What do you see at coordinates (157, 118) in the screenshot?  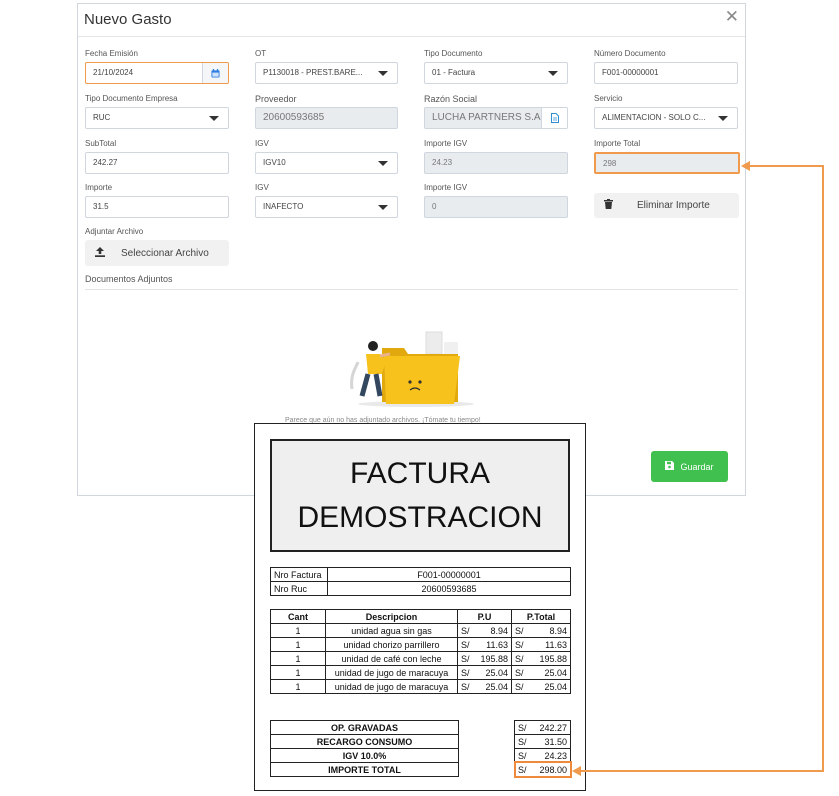 I see `tipo-doc-empresa-select: RUC` at bounding box center [157, 118].